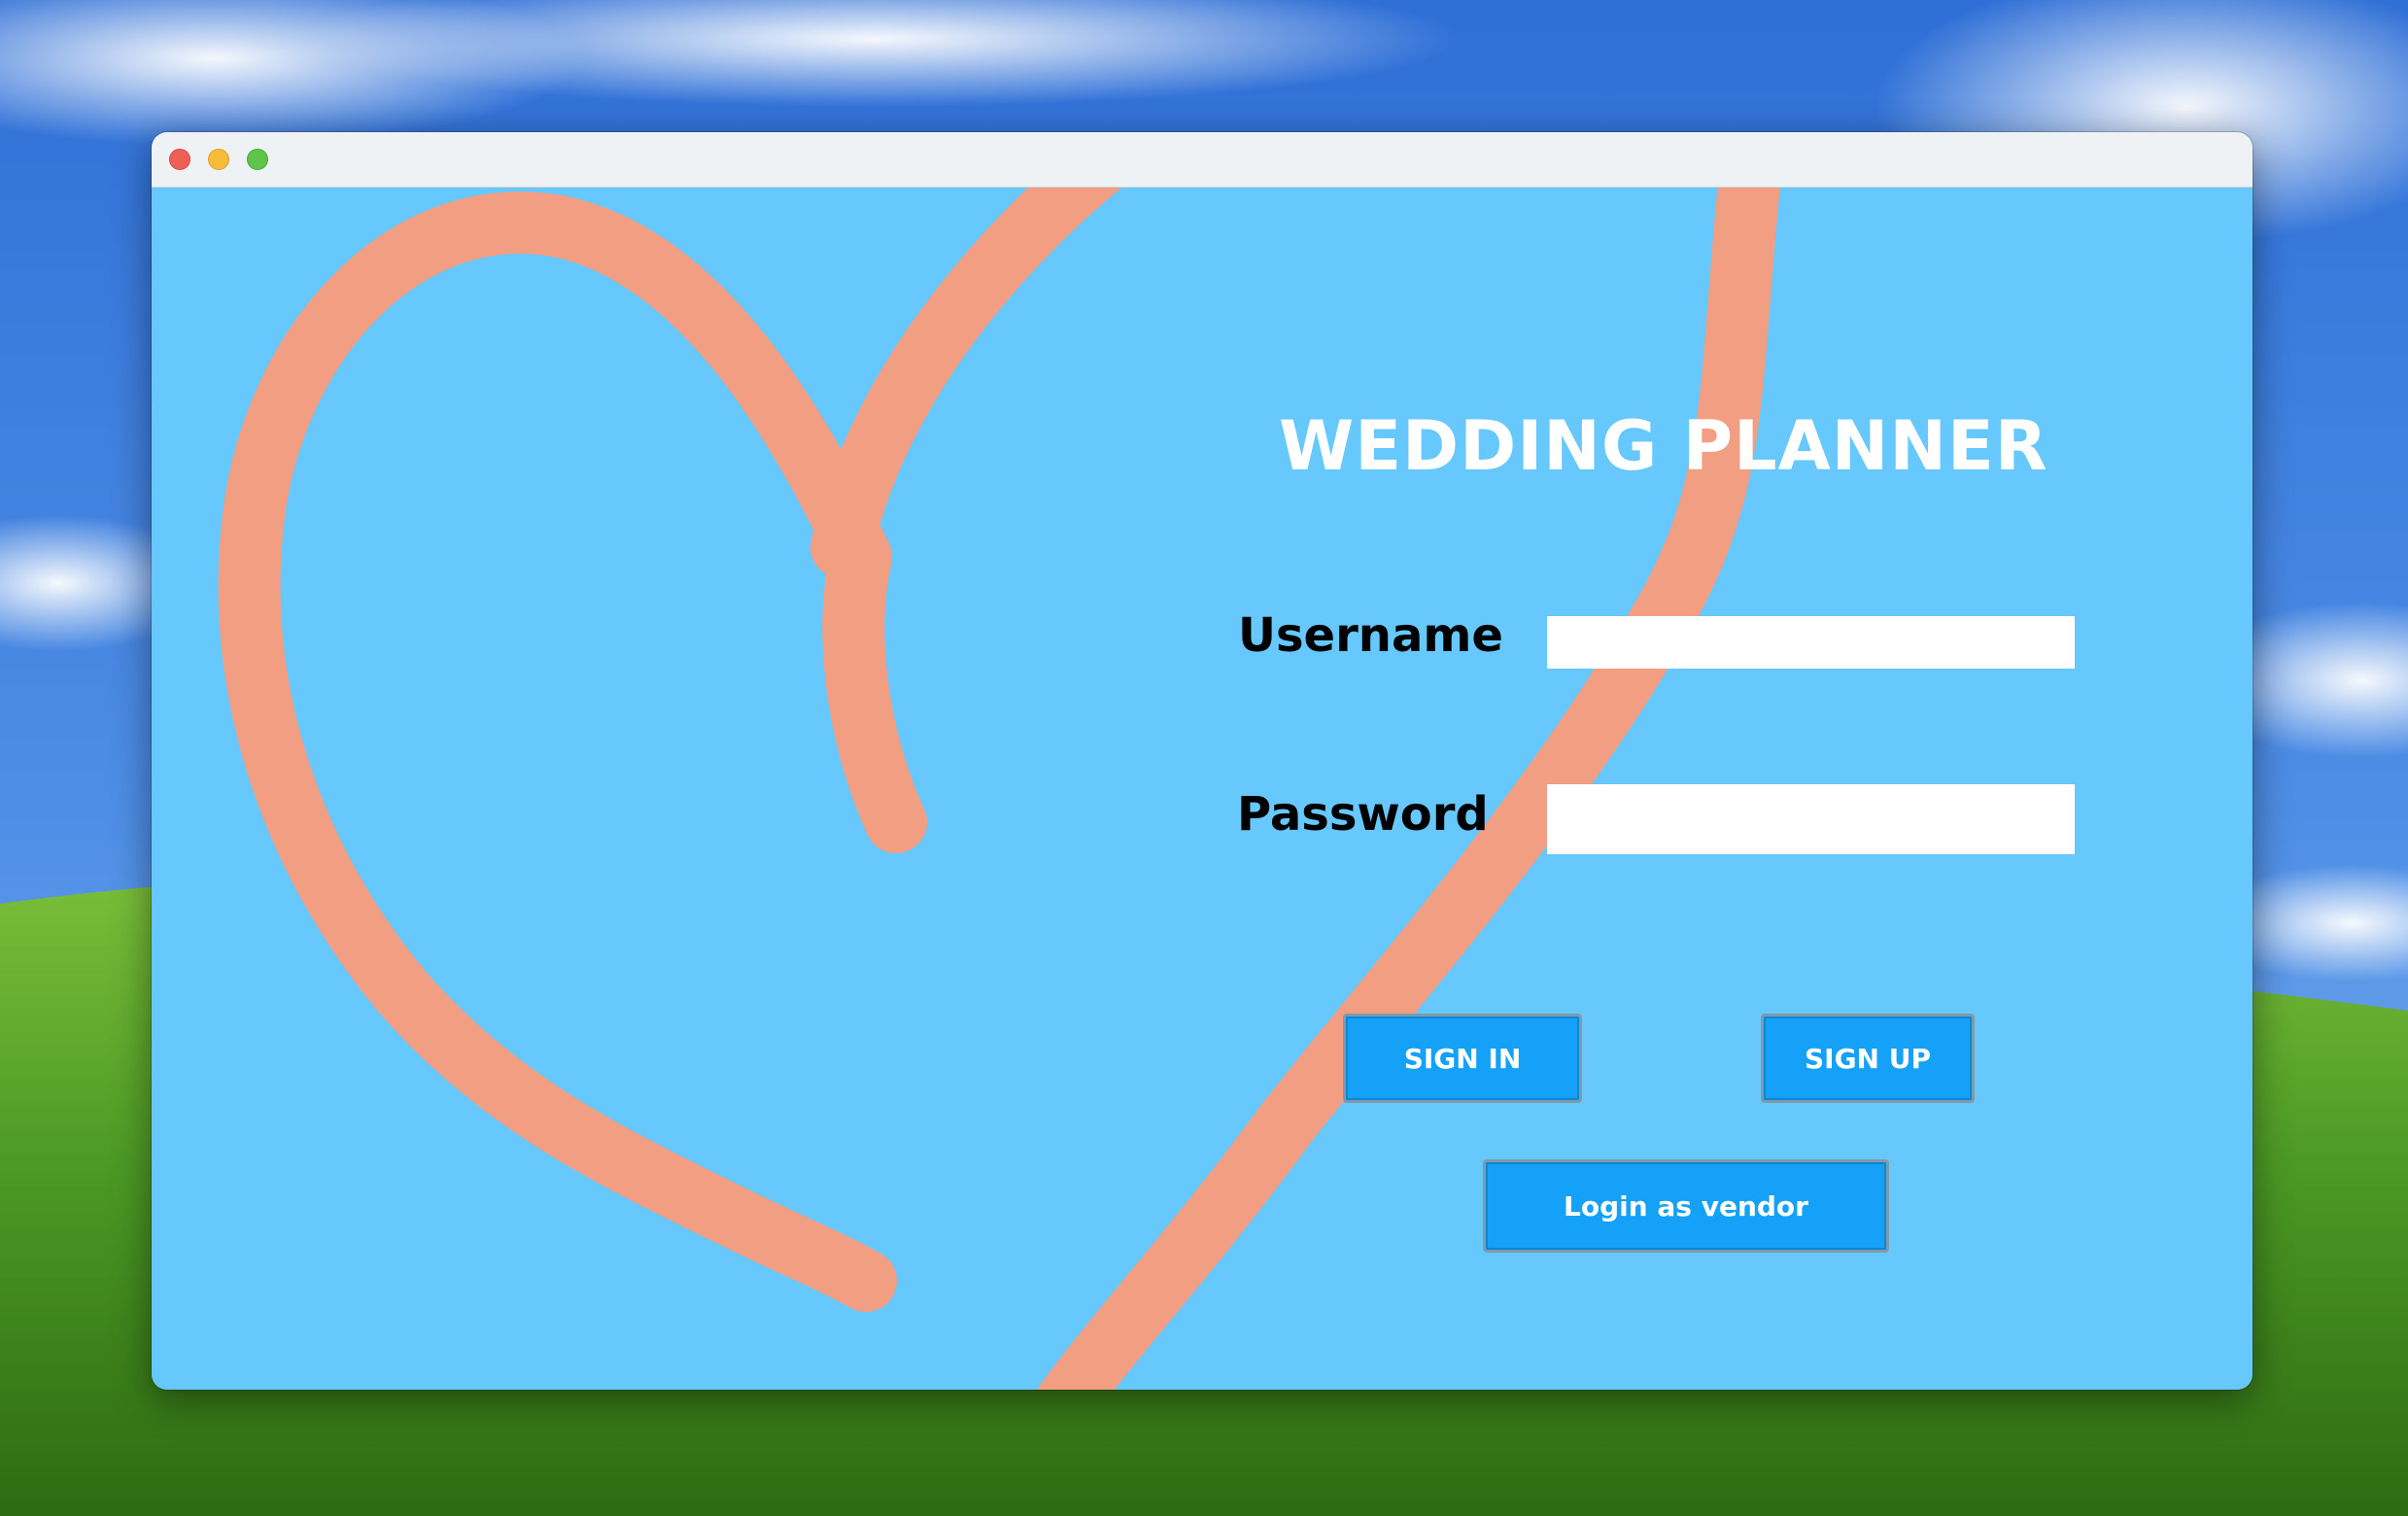 The height and width of the screenshot is (1516, 2408). What do you see at coordinates (218, 160) in the screenshot?
I see `minimize-window-icon` at bounding box center [218, 160].